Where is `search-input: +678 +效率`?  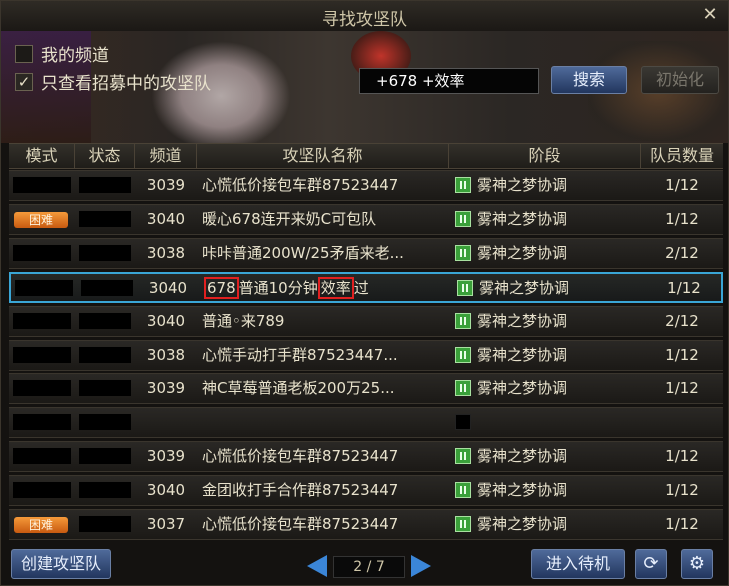
search-input: +678 +效率 is located at coordinates (449, 81).